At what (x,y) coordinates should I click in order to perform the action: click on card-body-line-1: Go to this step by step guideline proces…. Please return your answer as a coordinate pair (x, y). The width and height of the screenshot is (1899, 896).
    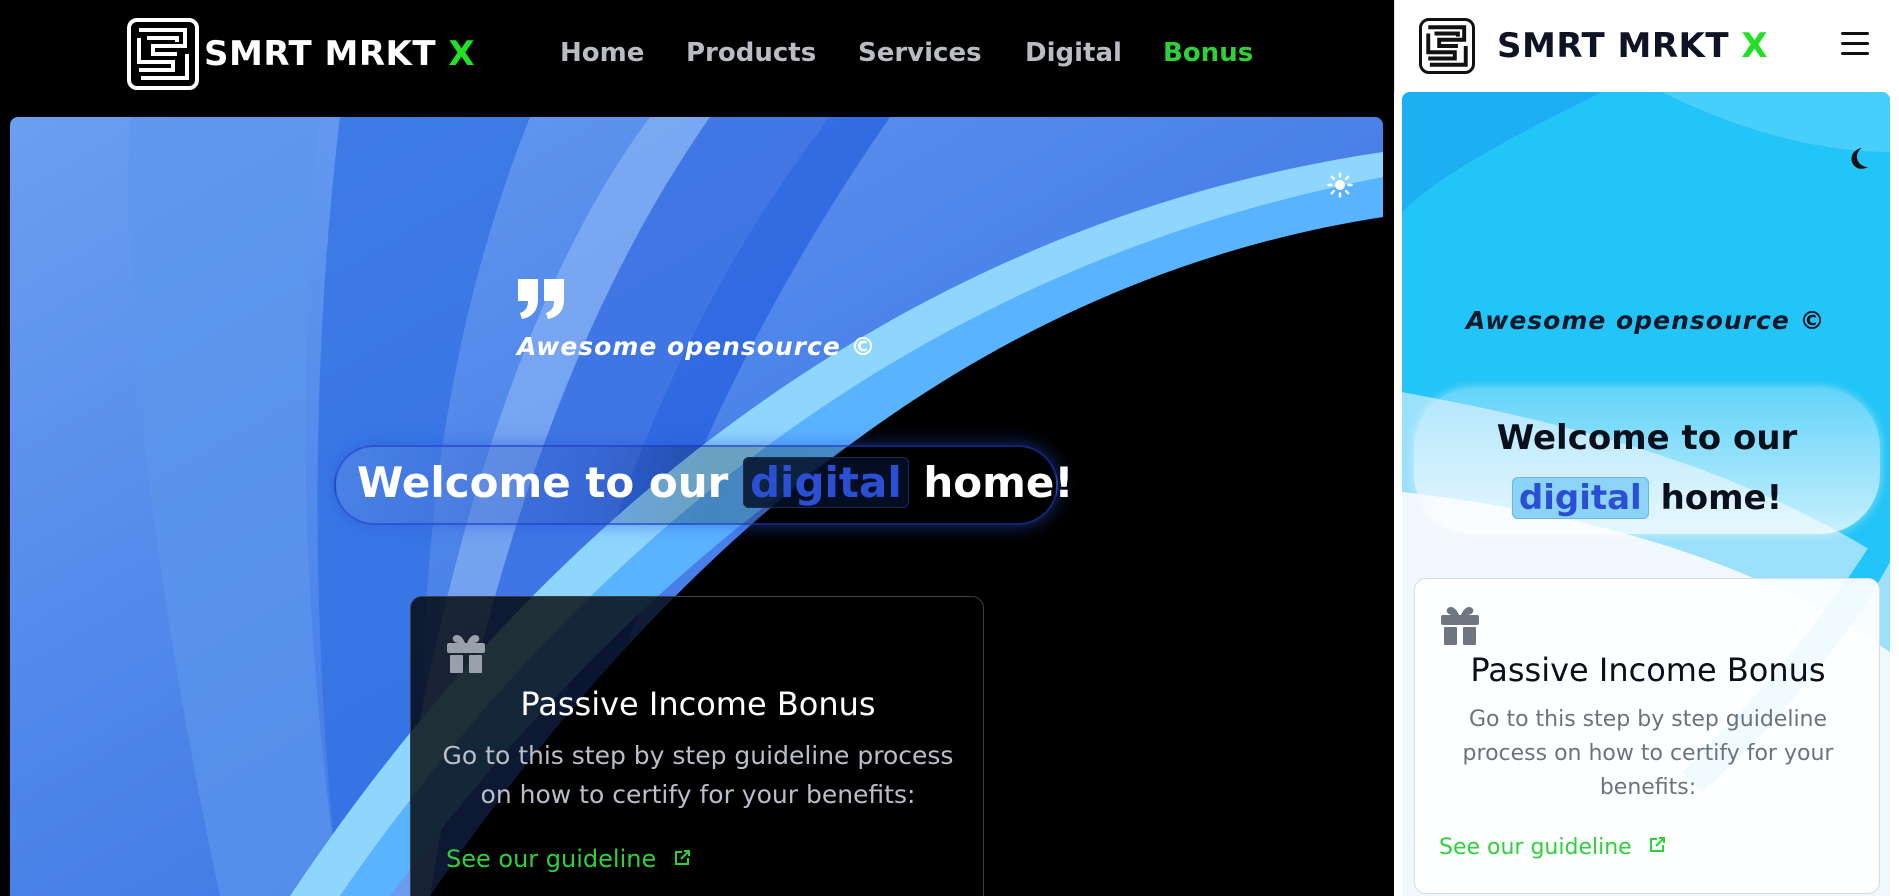
    Looking at the image, I should click on (698, 755).